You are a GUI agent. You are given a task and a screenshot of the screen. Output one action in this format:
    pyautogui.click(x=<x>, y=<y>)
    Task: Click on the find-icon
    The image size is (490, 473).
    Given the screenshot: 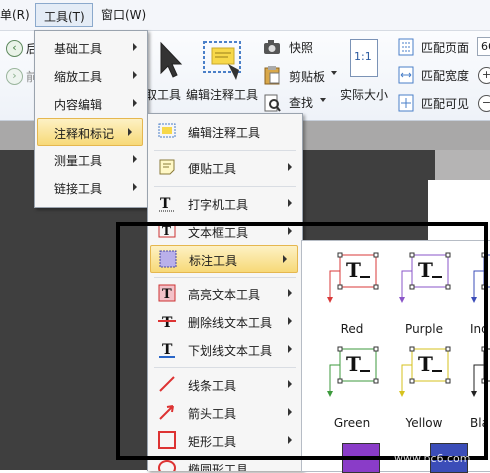 What is the action you would take?
    pyautogui.click(x=272, y=103)
    